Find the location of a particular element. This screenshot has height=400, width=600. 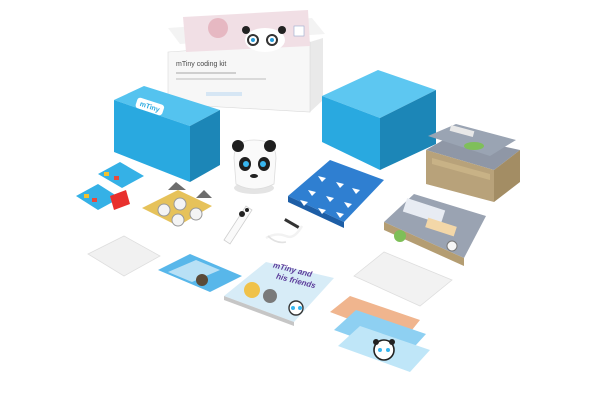

story-card-stack is located at coordinates (380, 334).